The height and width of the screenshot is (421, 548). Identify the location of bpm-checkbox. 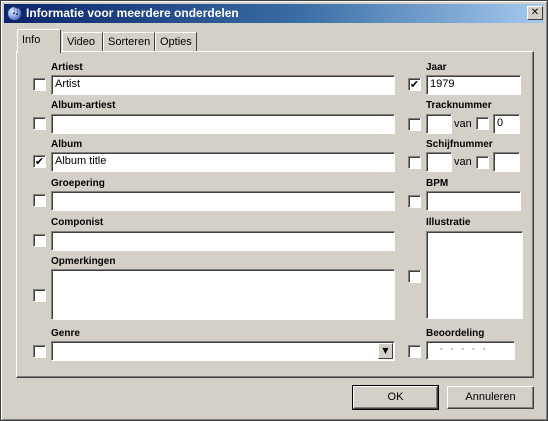
(414, 201).